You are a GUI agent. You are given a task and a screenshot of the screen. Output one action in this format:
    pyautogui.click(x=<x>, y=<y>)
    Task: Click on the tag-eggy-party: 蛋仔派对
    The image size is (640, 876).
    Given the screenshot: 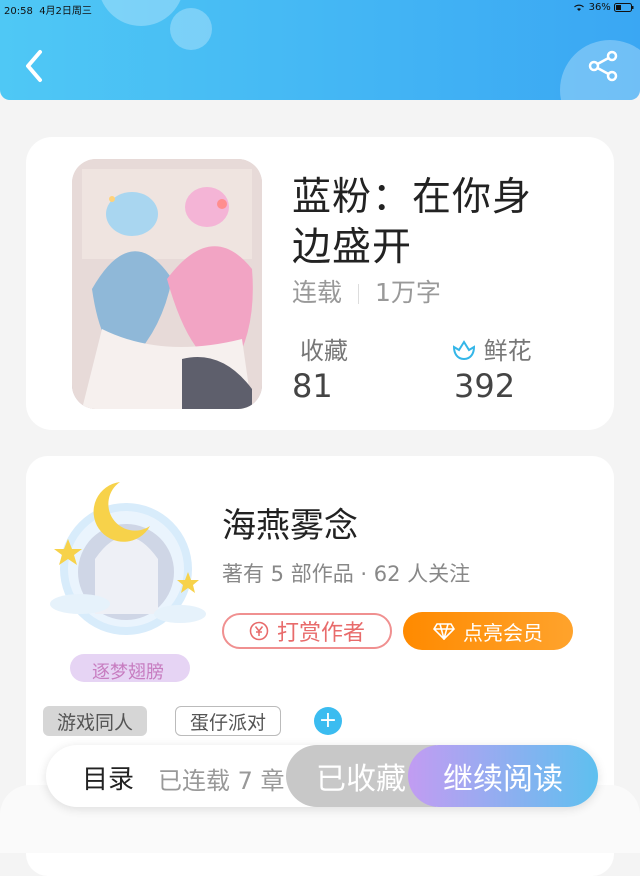 What is the action you would take?
    pyautogui.click(x=228, y=721)
    